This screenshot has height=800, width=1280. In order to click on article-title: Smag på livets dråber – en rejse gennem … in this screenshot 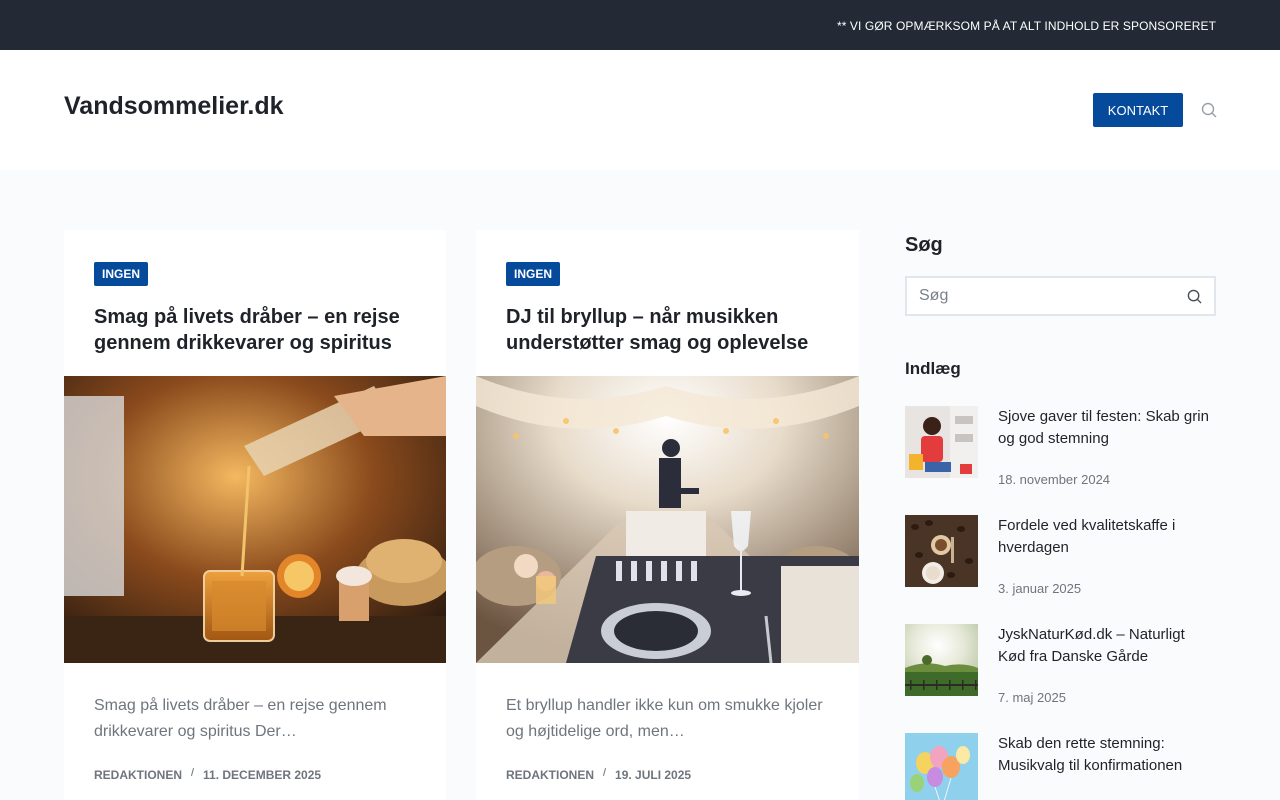, I will do `click(259, 330)`.